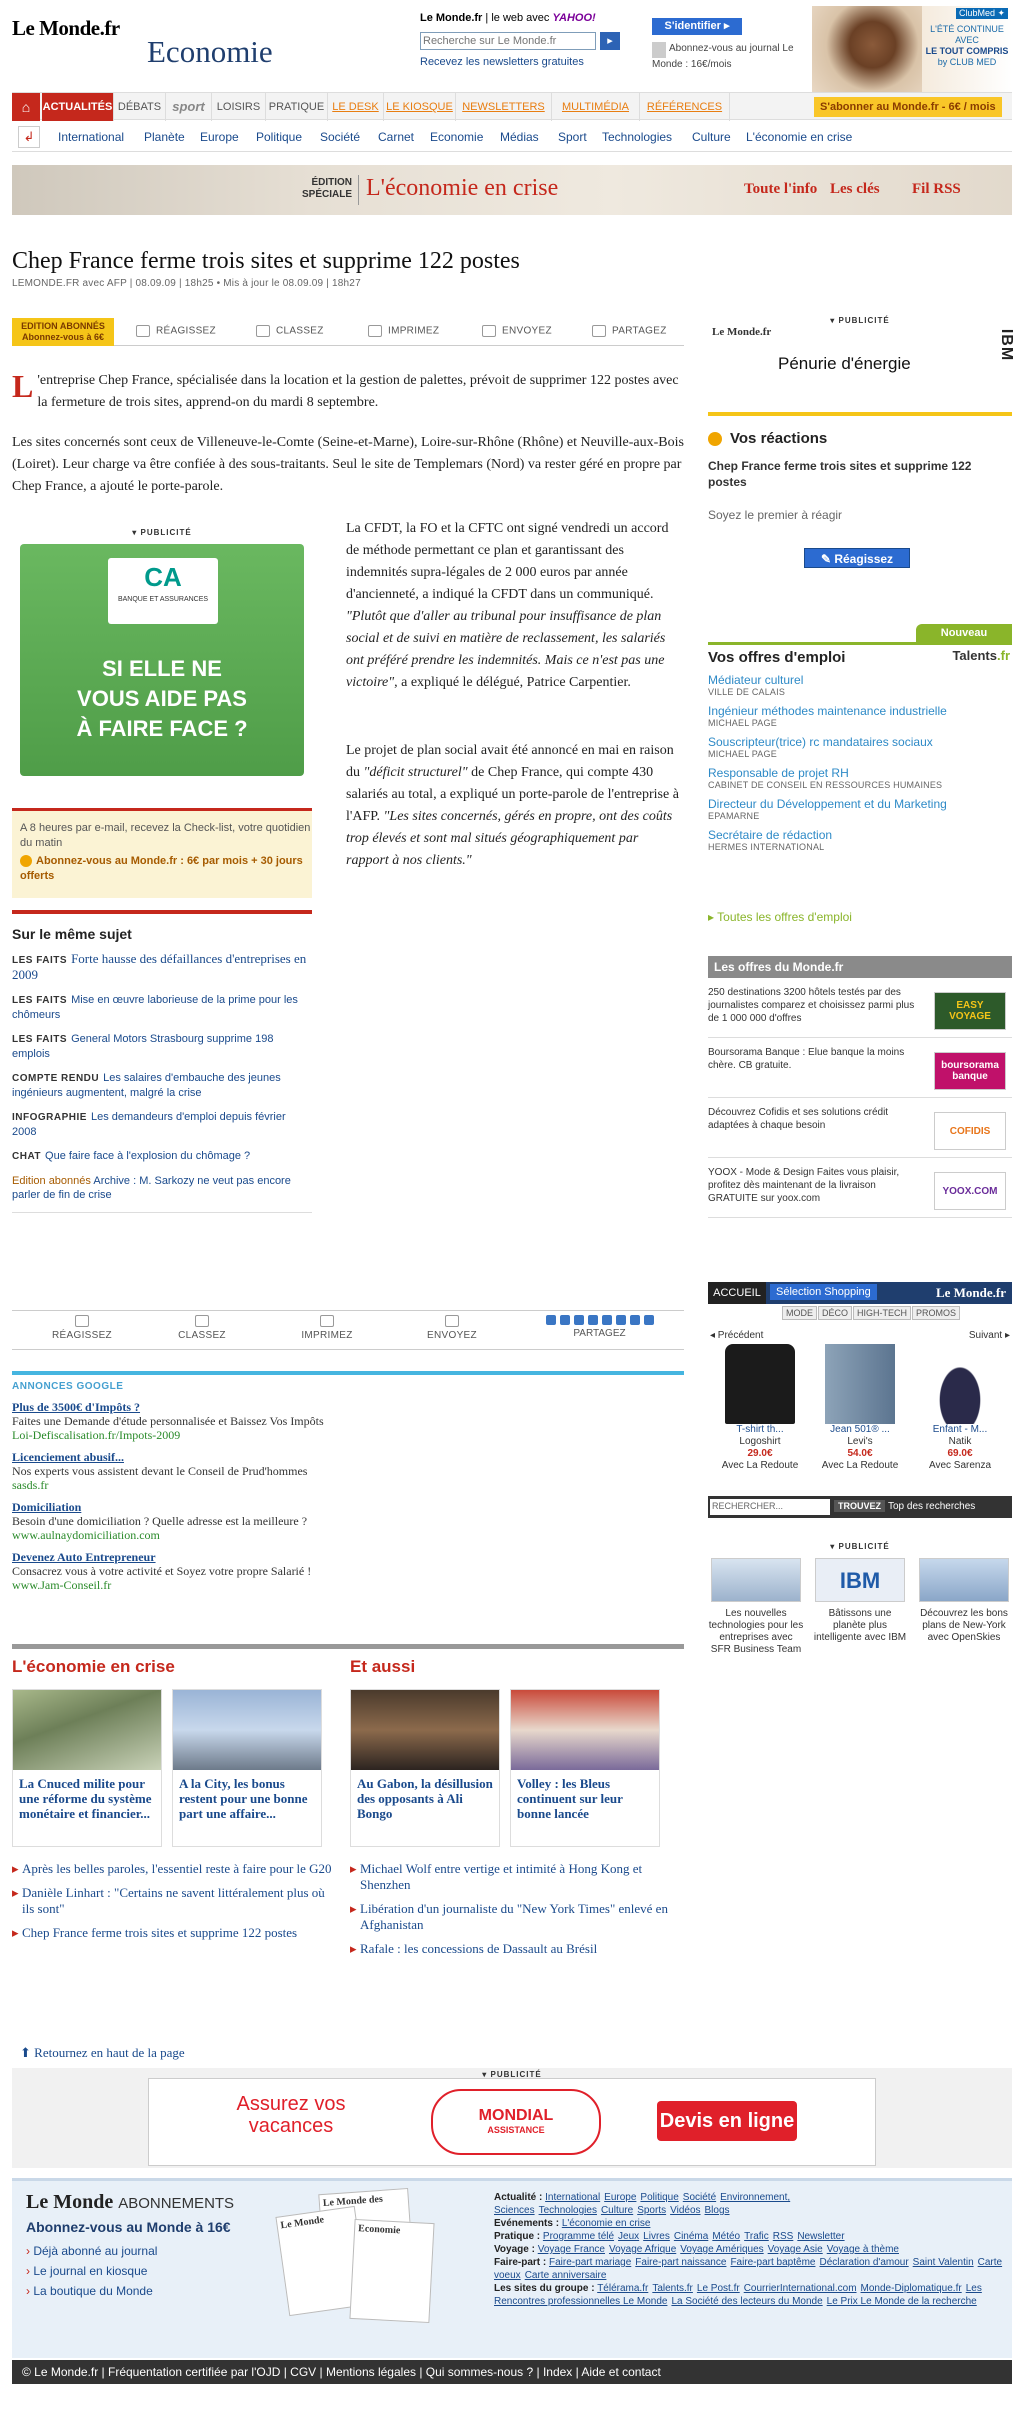 Image resolution: width=1024 pixels, height=2414 pixels. I want to click on lemonde-logo: Le Monde.fr, so click(66, 28).